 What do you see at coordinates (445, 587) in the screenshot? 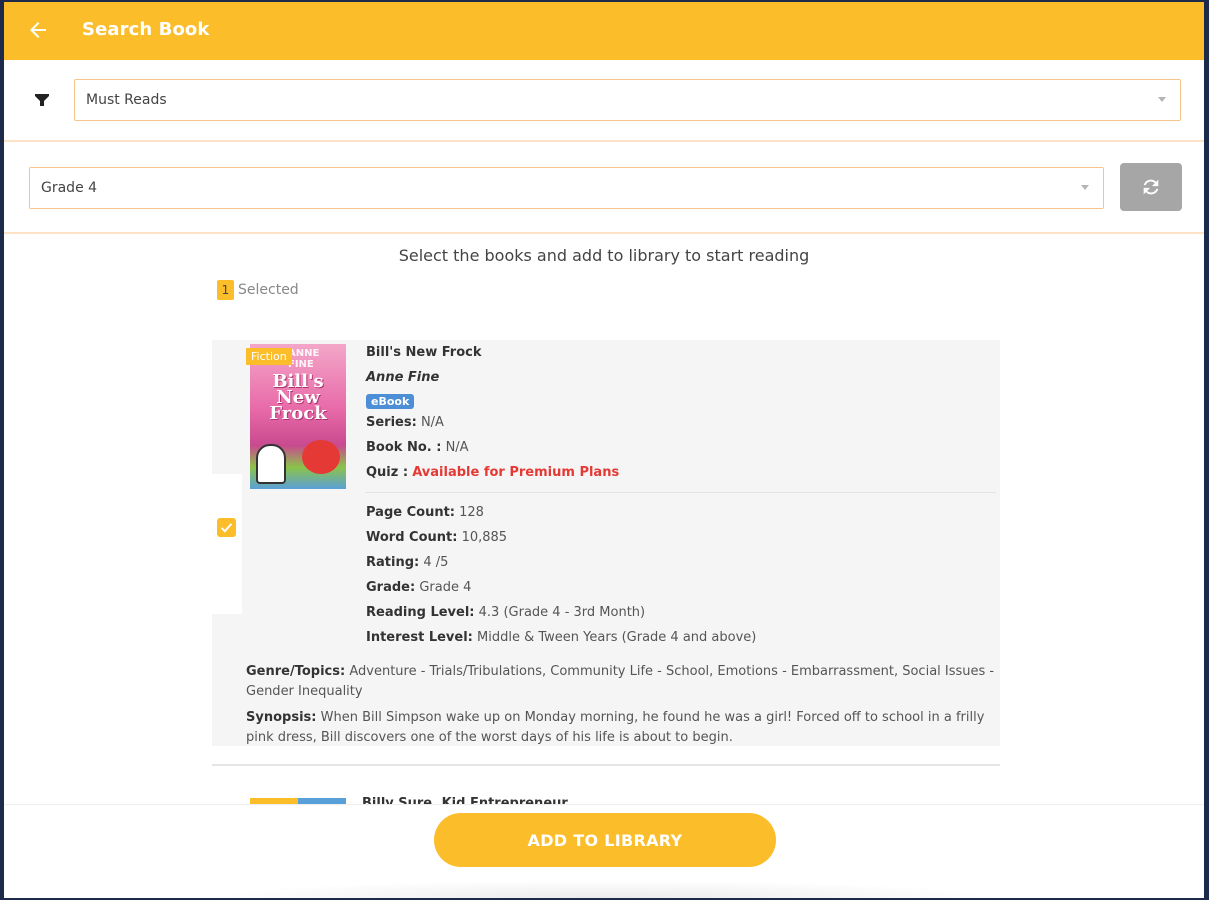
I see `grade-value: Grade 4` at bounding box center [445, 587].